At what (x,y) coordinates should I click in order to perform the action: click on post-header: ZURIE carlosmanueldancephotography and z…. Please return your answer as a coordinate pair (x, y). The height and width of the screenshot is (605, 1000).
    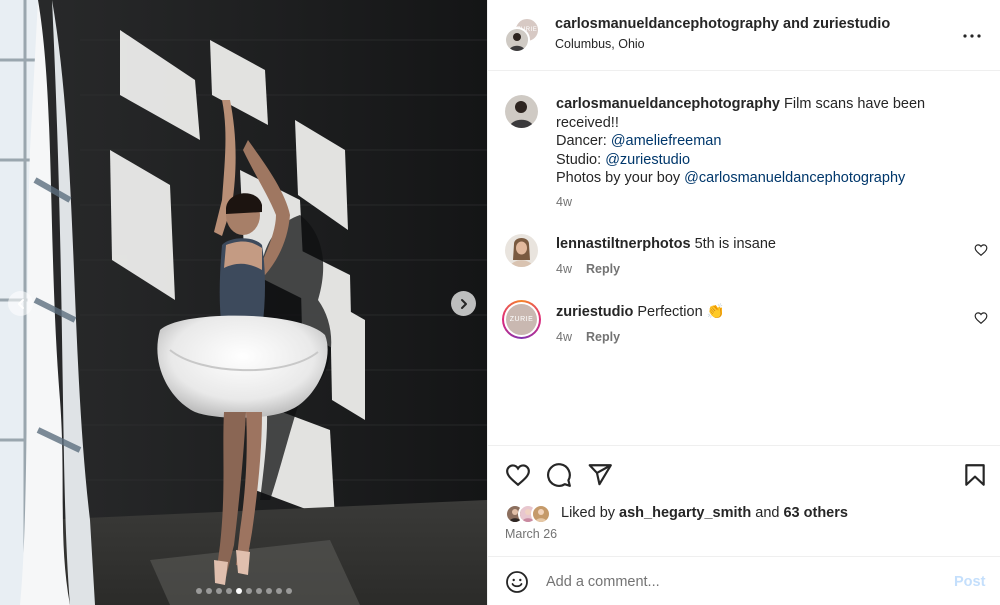
    Looking at the image, I should click on (744, 35).